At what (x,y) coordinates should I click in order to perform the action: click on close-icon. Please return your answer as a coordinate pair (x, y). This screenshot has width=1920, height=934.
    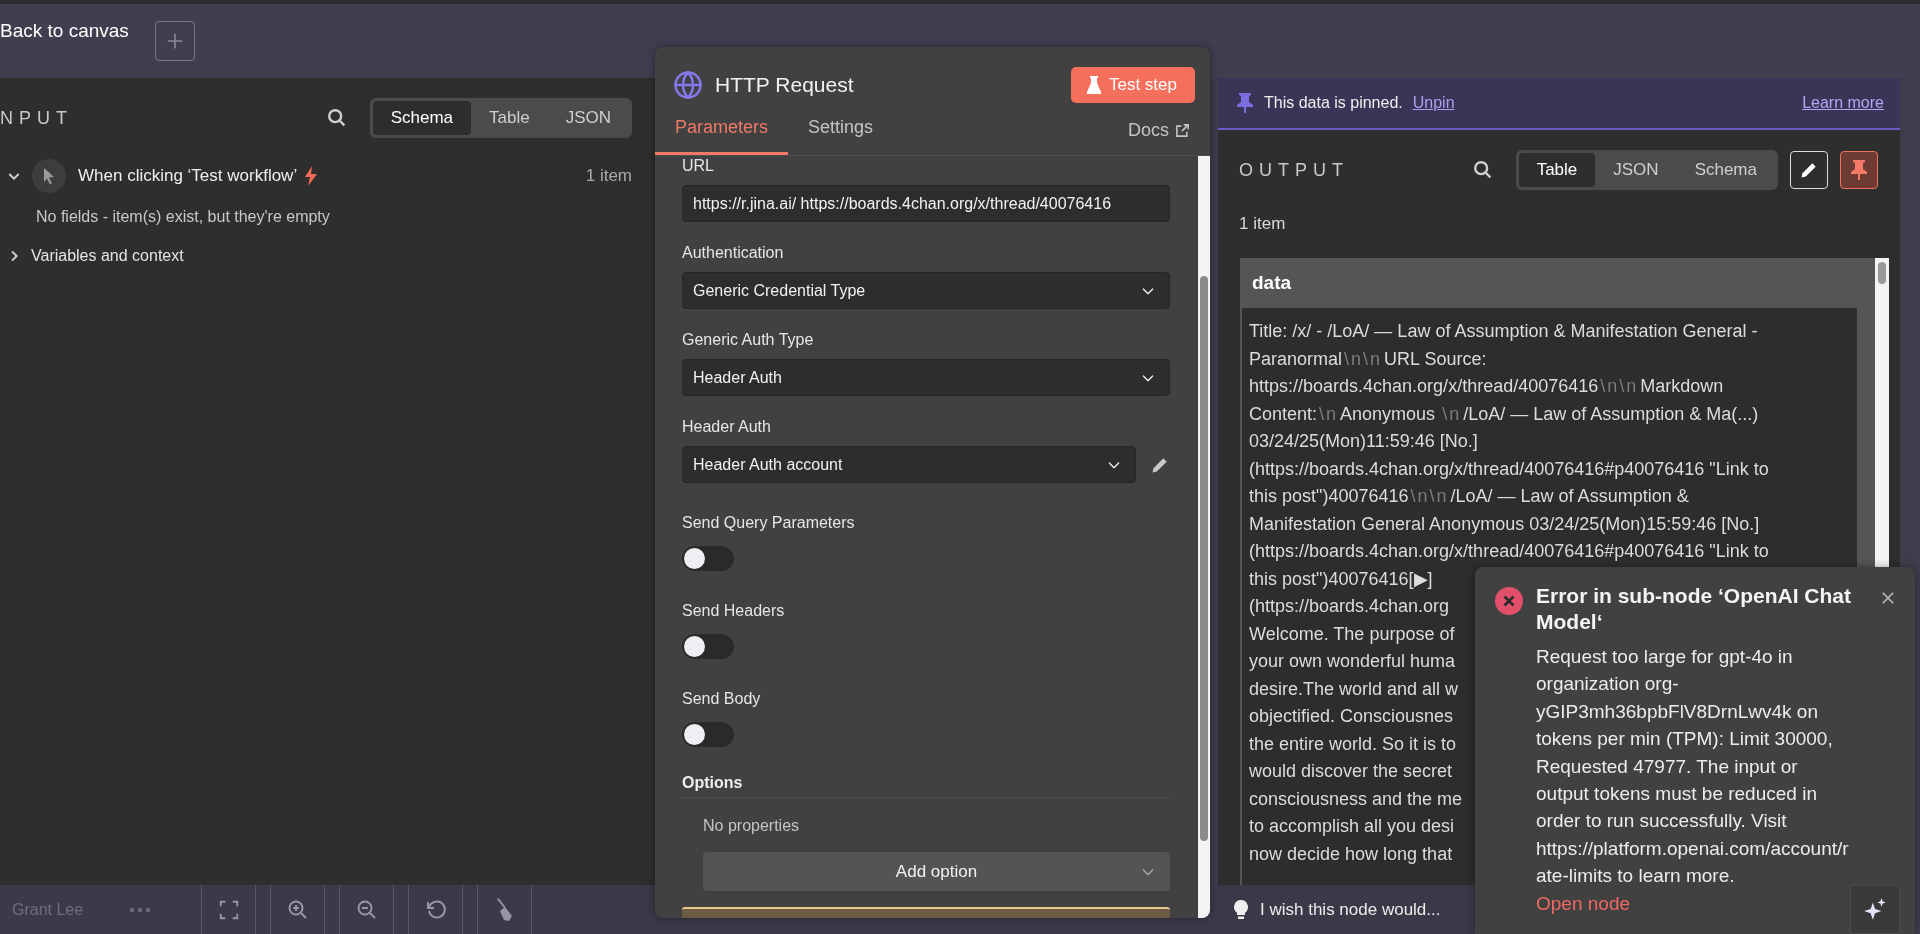
    Looking at the image, I should click on (1888, 598).